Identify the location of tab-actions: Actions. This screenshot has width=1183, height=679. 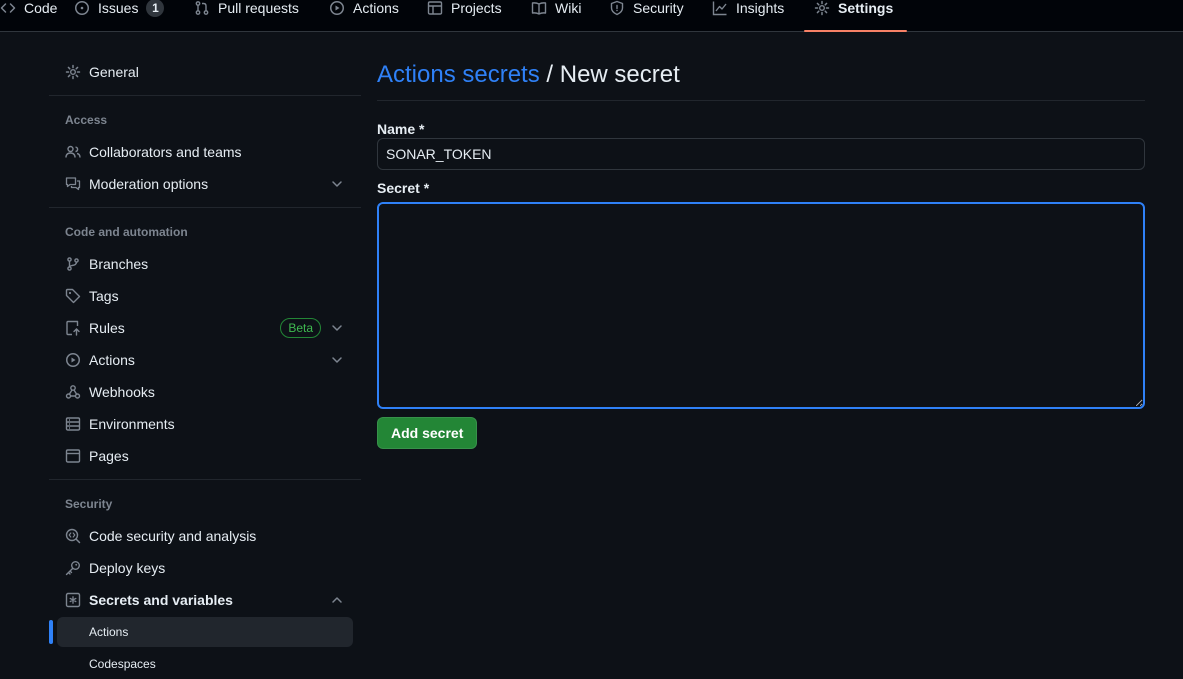
(364, 15).